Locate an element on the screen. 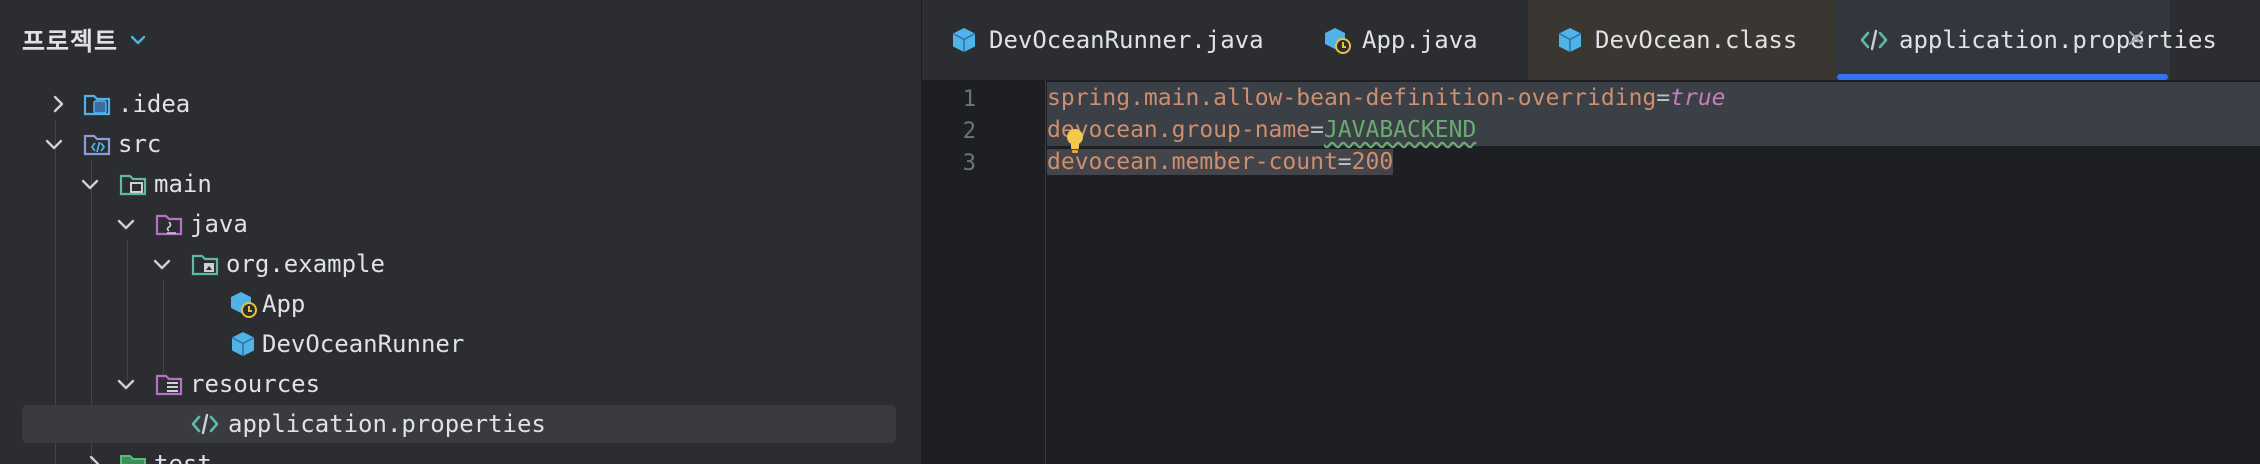 This screenshot has height=464, width=2260. tree-item-label: .idea is located at coordinates (154, 104).